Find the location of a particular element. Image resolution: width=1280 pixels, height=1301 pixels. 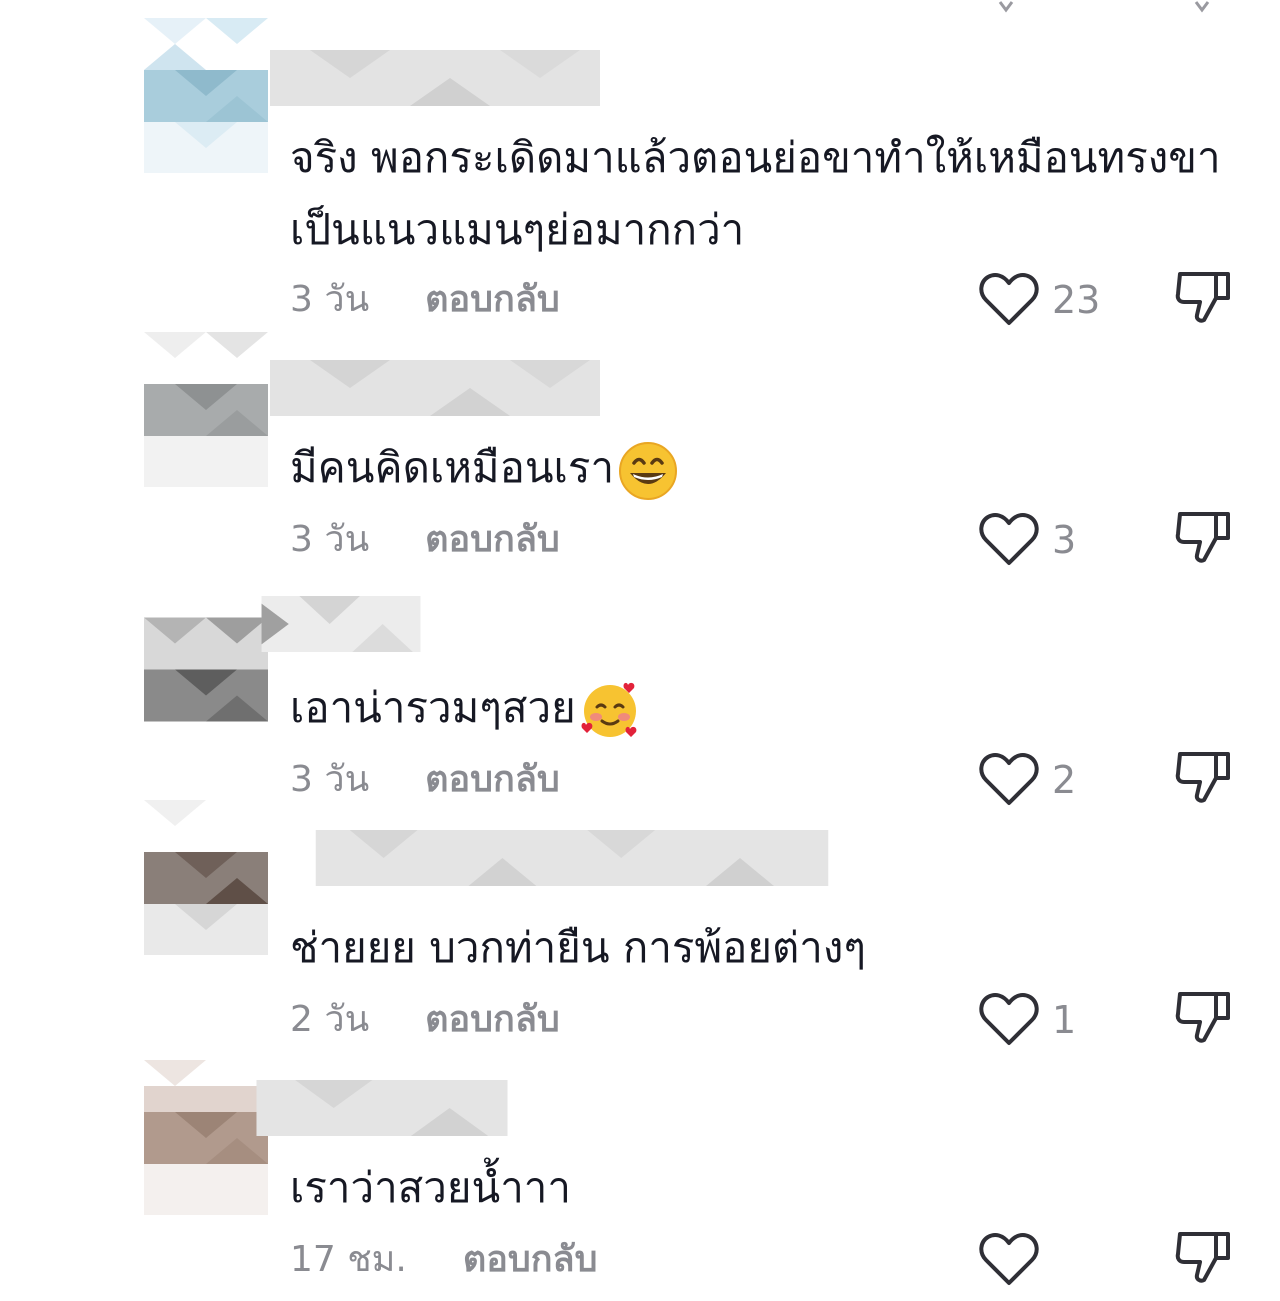

comment-meta: 17 ชม. ตอบกลับ is located at coordinates (443, 1260).